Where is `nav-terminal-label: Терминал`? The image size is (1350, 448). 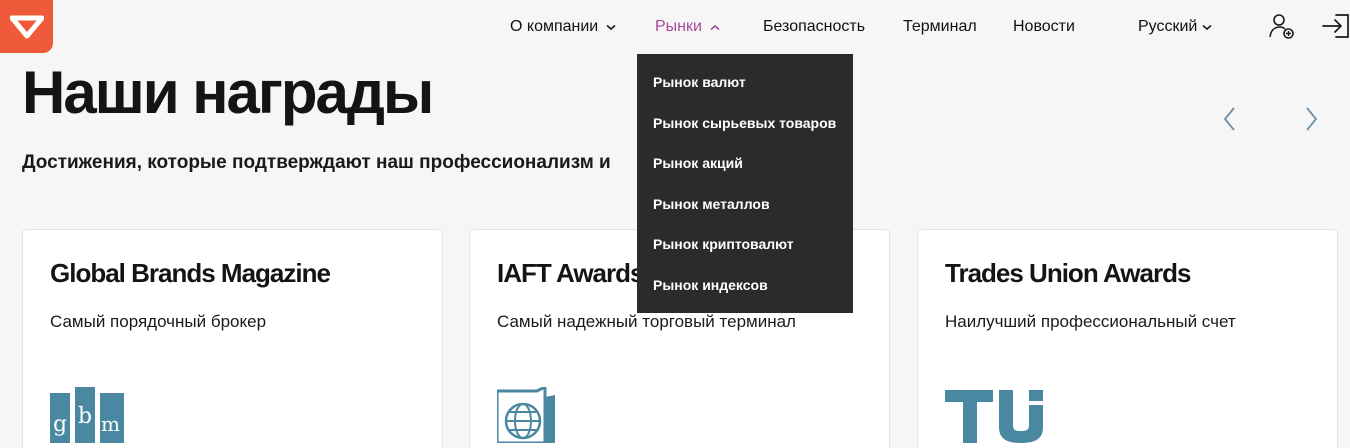
nav-terminal-label: Терминал is located at coordinates (940, 26).